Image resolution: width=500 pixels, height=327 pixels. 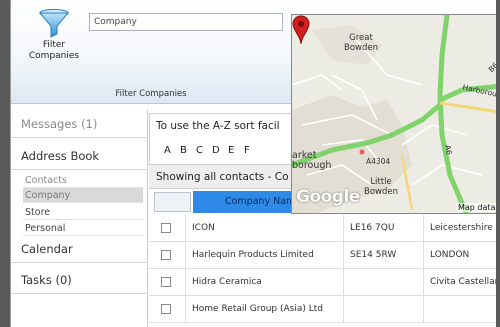 What do you see at coordinates (83, 228) in the screenshot?
I see `sidebar-subitem-personal: Personal` at bounding box center [83, 228].